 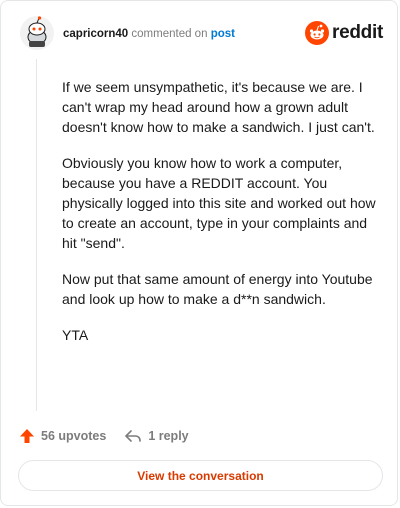 What do you see at coordinates (168, 436) in the screenshot?
I see `reply-count: 1 reply` at bounding box center [168, 436].